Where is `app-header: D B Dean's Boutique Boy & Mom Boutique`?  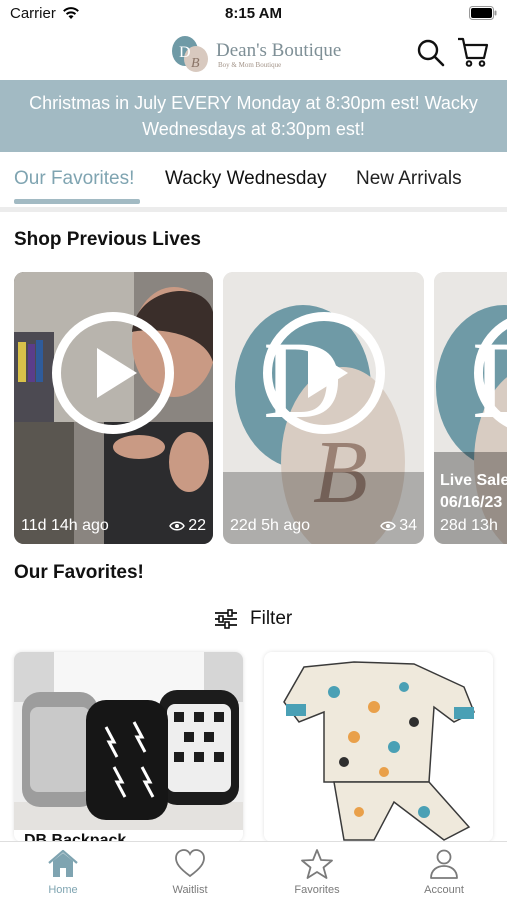
app-header: D B Dean's Boutique Boy & Mom Boutique is located at coordinates (253, 54).